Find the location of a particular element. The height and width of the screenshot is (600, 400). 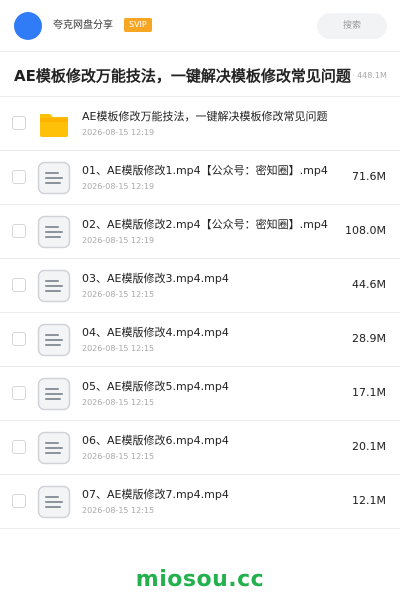

header: 夸克网盘分享 SVIP 搜索 is located at coordinates (200, 26).